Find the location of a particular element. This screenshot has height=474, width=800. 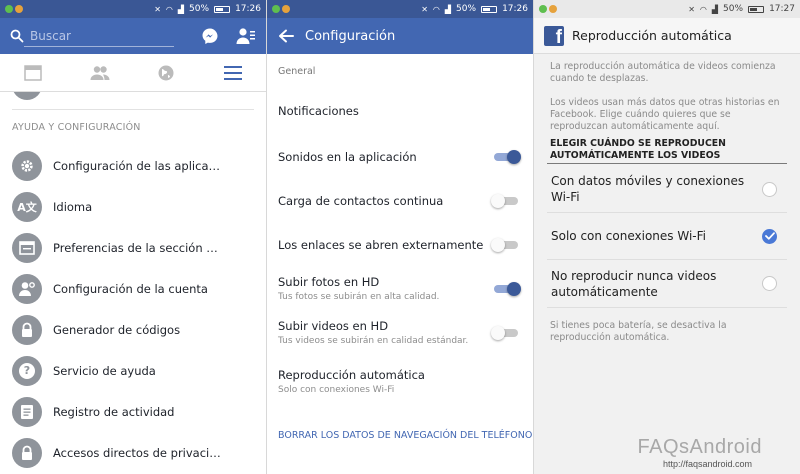

tab-bar is located at coordinates (133, 73).